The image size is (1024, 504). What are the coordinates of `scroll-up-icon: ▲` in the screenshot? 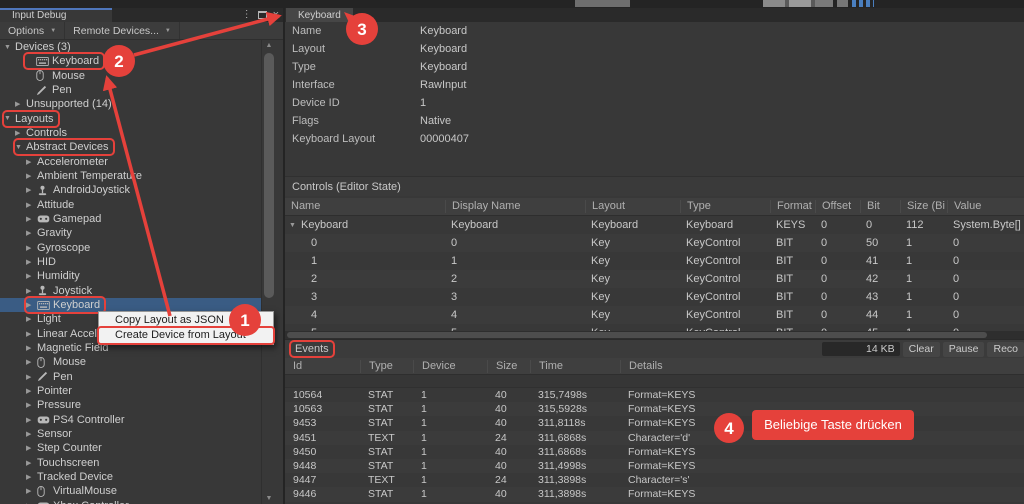 It's located at (269, 45).